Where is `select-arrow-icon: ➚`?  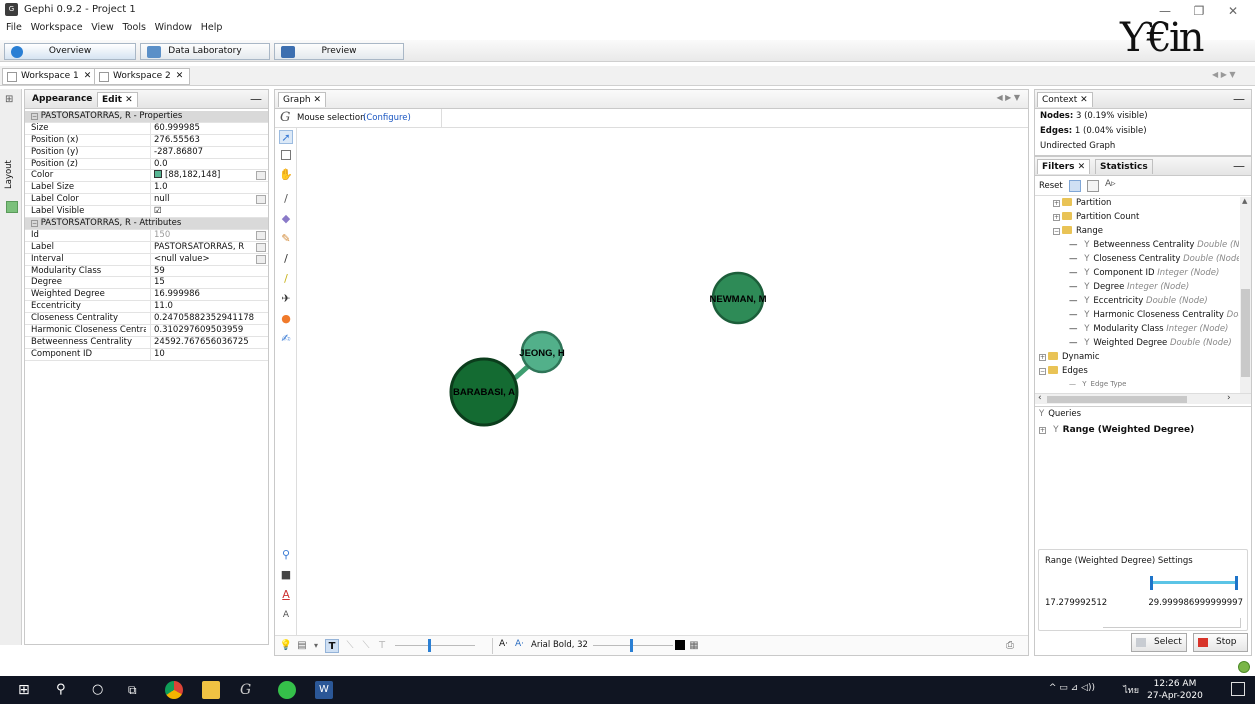
select-arrow-icon: ➚ is located at coordinates (286, 137).